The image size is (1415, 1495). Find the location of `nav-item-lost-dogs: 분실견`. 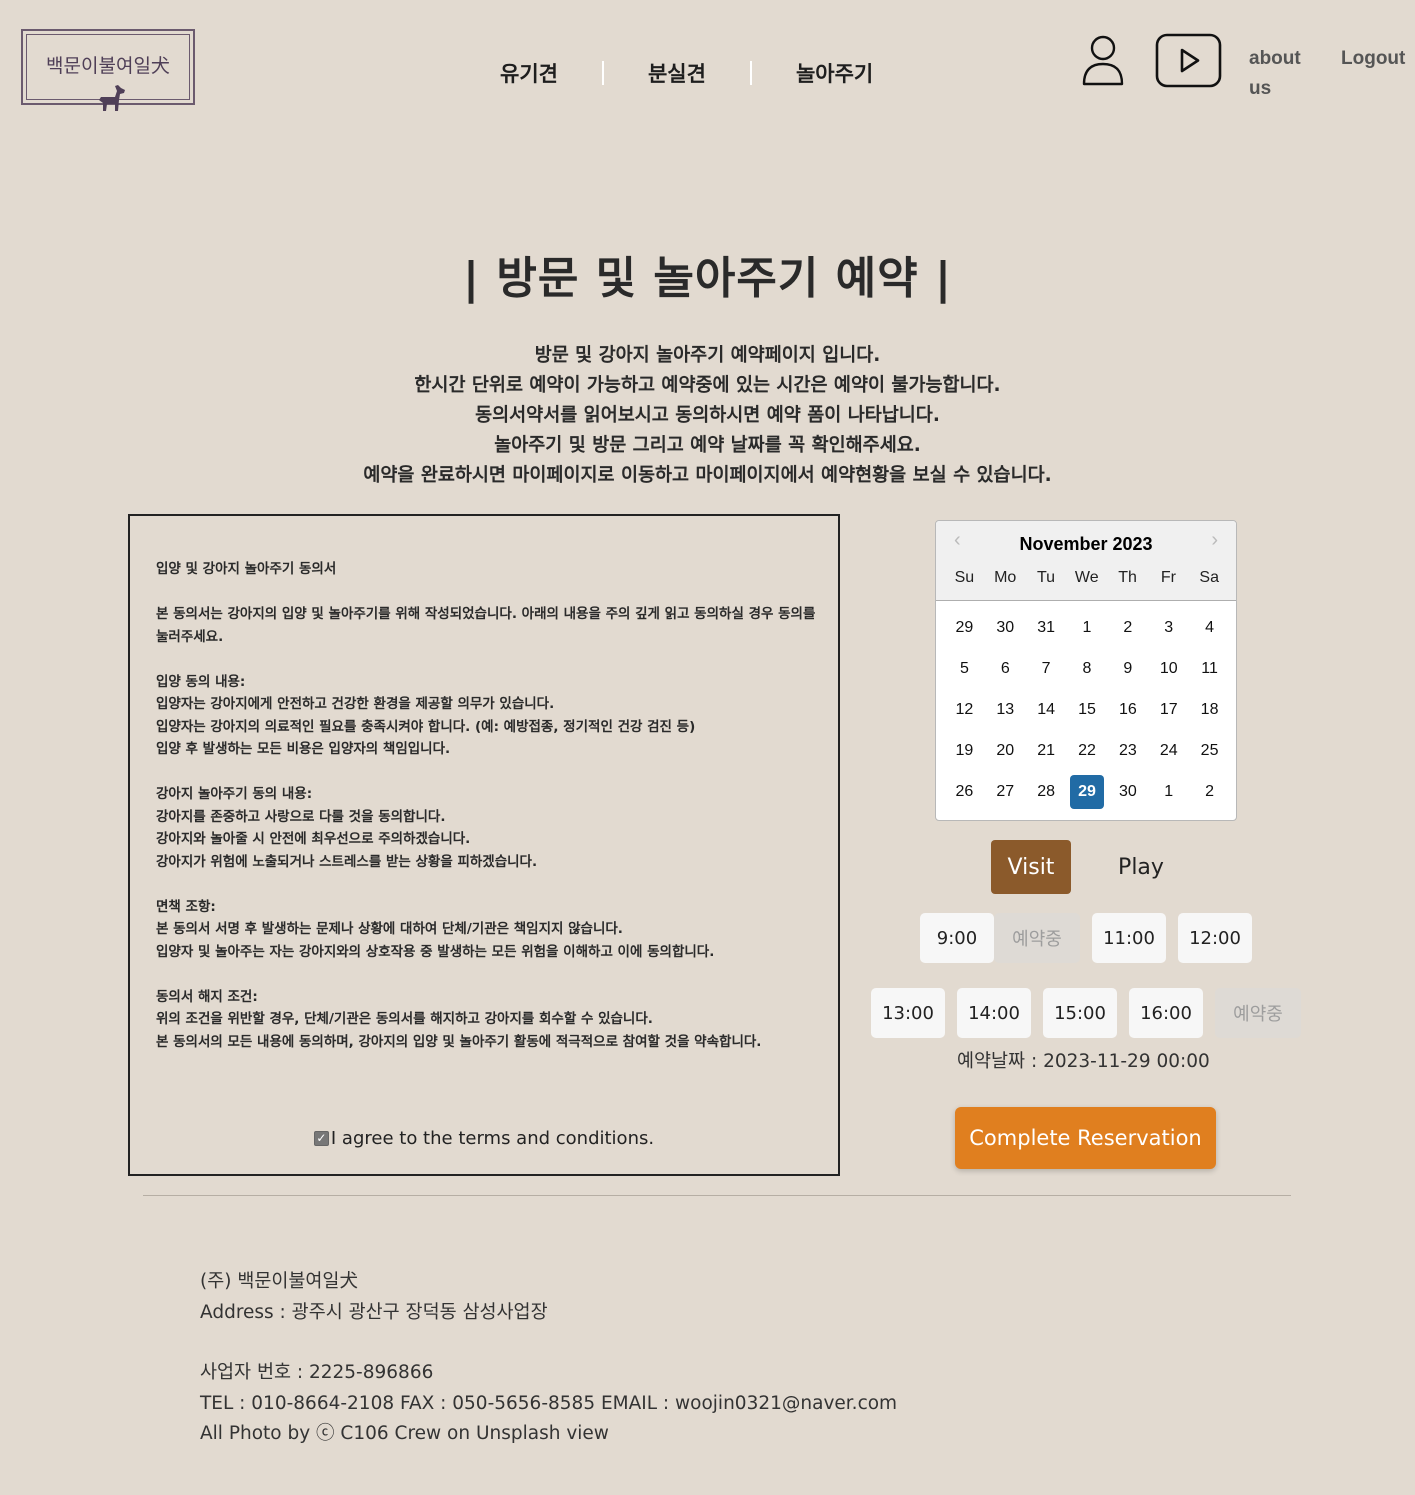

nav-item-lost-dogs: 분실견 is located at coordinates (677, 73).